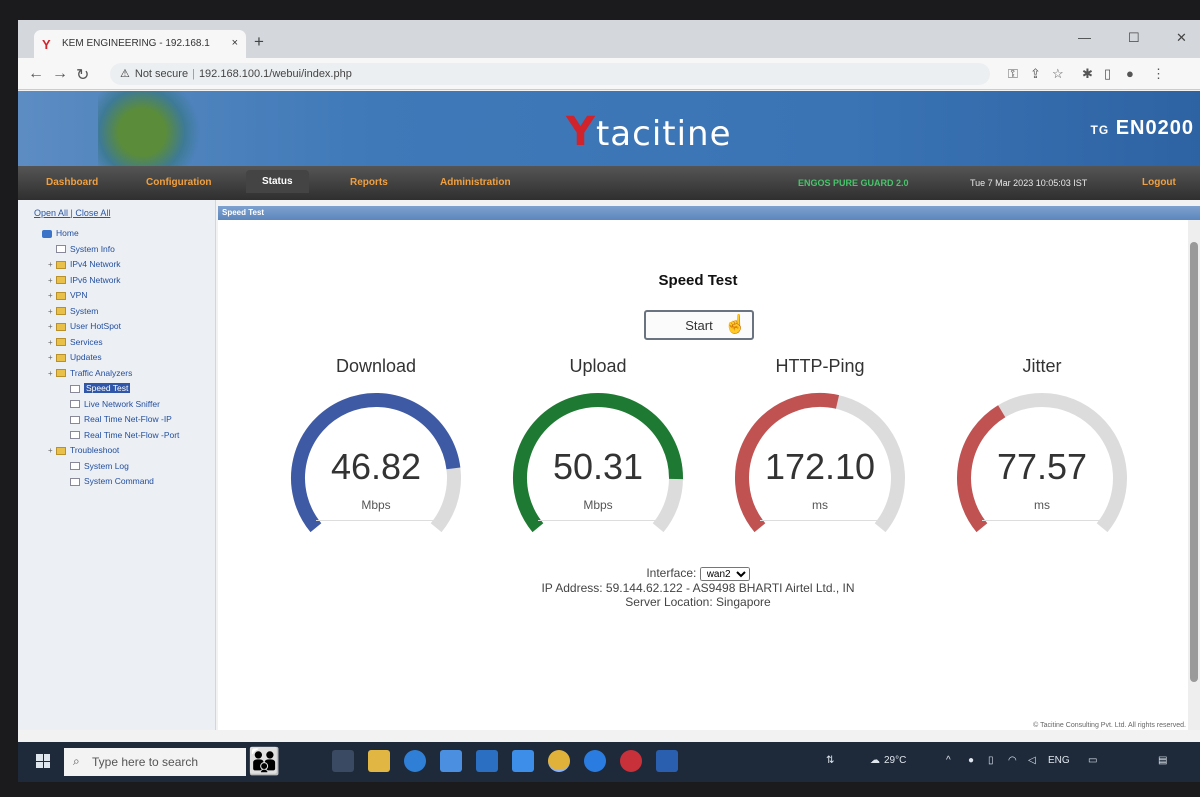 This screenshot has height=797, width=1200. I want to click on sidebar-item: + User HotSpot, so click(124, 329).